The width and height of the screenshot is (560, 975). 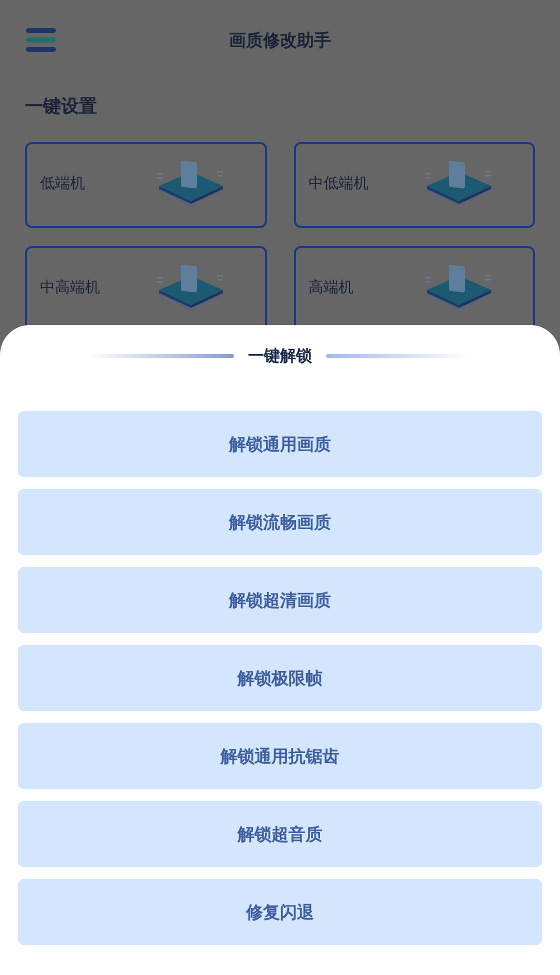 I want to click on unlock-button: 解锁极限帧, so click(x=280, y=678).